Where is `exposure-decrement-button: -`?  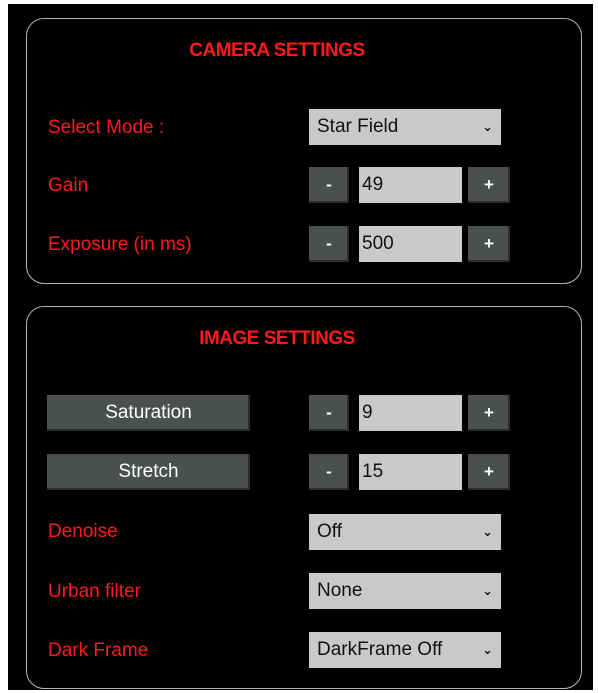 exposure-decrement-button: - is located at coordinates (329, 244).